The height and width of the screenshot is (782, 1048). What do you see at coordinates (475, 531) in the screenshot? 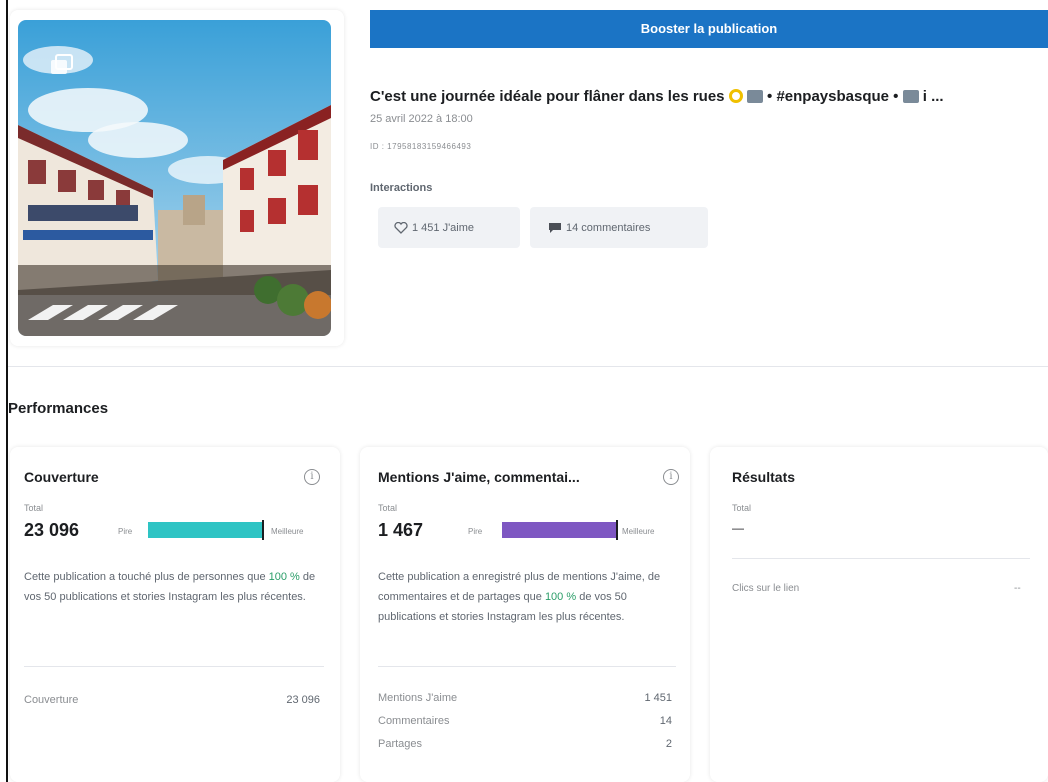
I see `engagement-scale-low: Pire` at bounding box center [475, 531].